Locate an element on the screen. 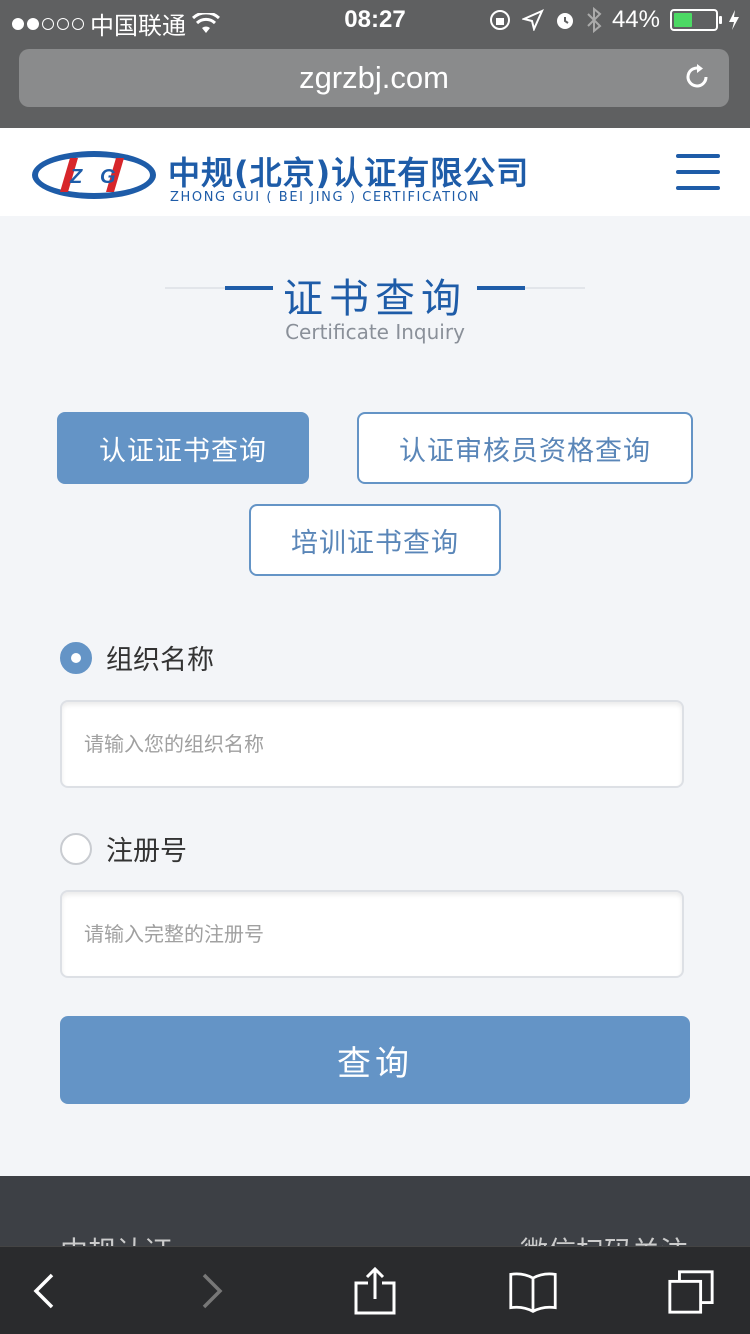  browser-chrome: zgrzbj.com is located at coordinates (375, 84).